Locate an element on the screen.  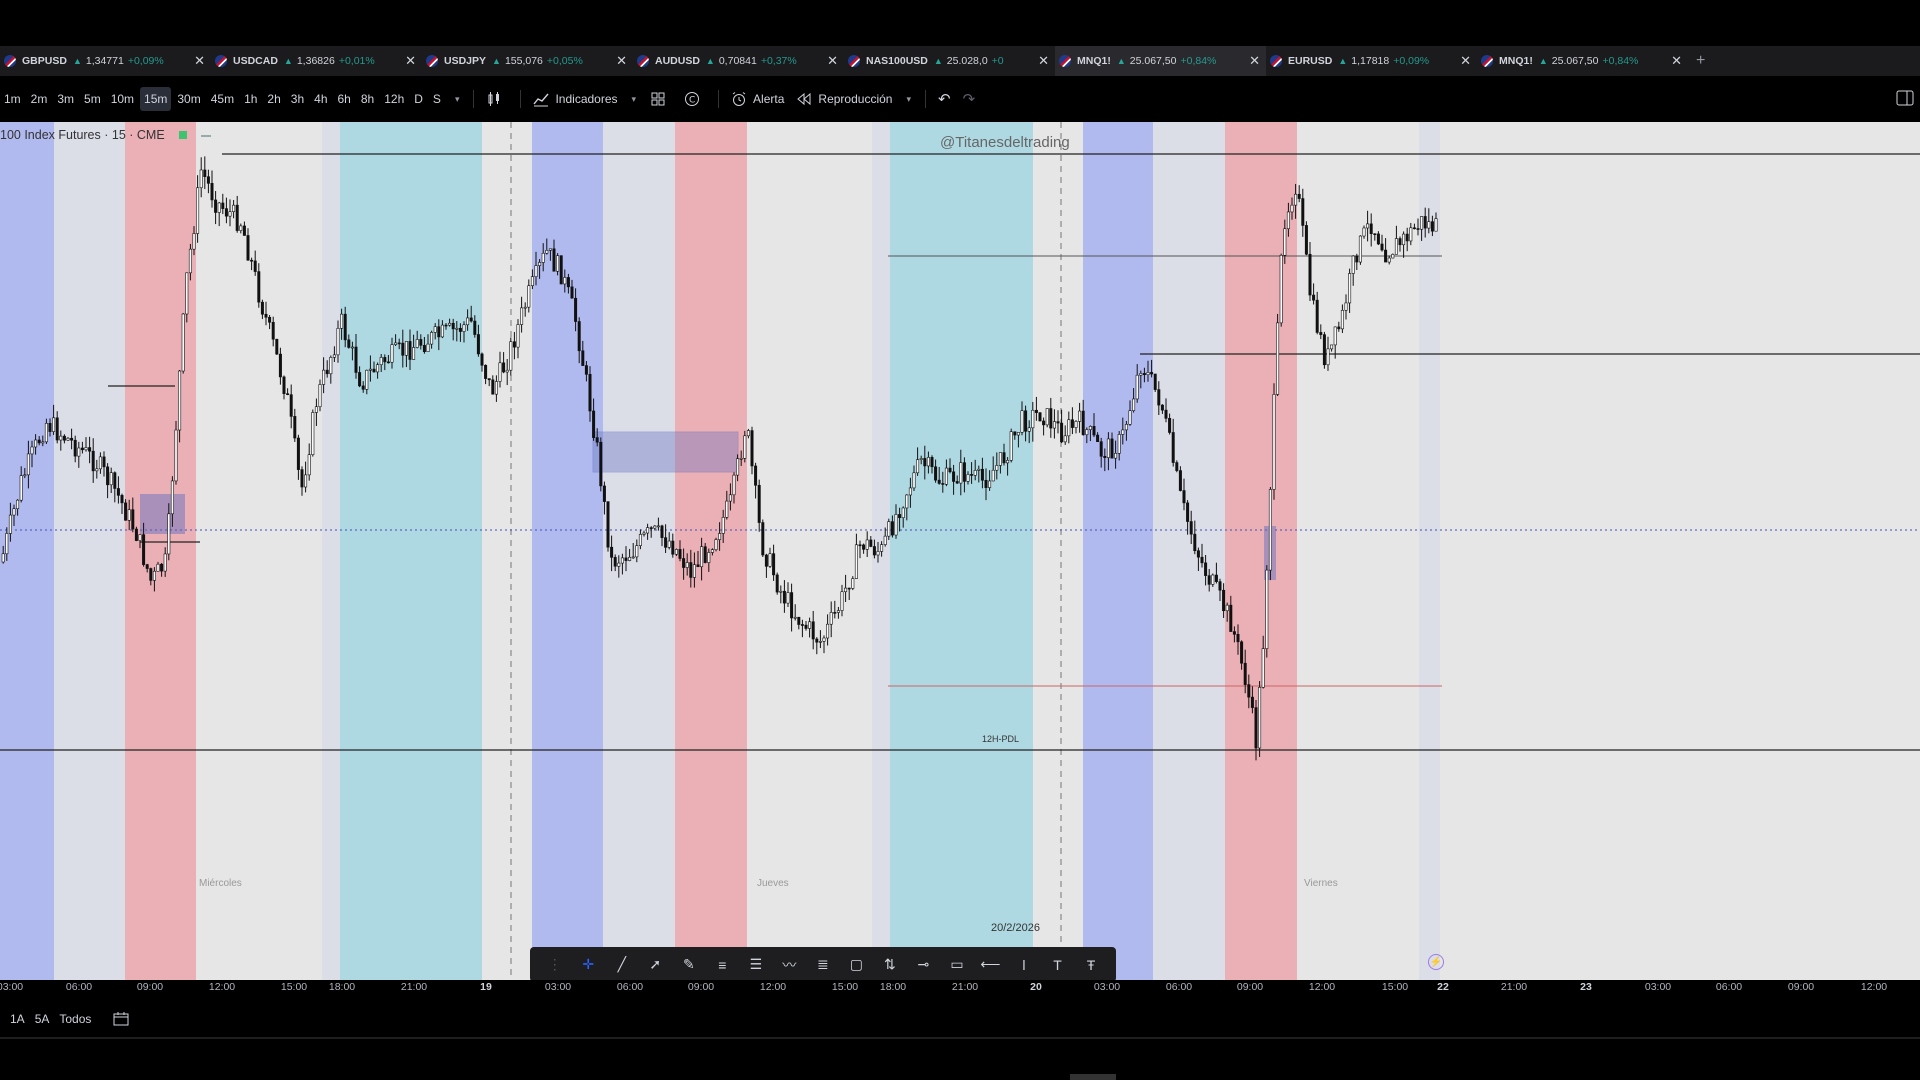
tab-nas100usd: NAS100USD ▲ 25.028,0 +0 ✕ is located at coordinates (949, 61).